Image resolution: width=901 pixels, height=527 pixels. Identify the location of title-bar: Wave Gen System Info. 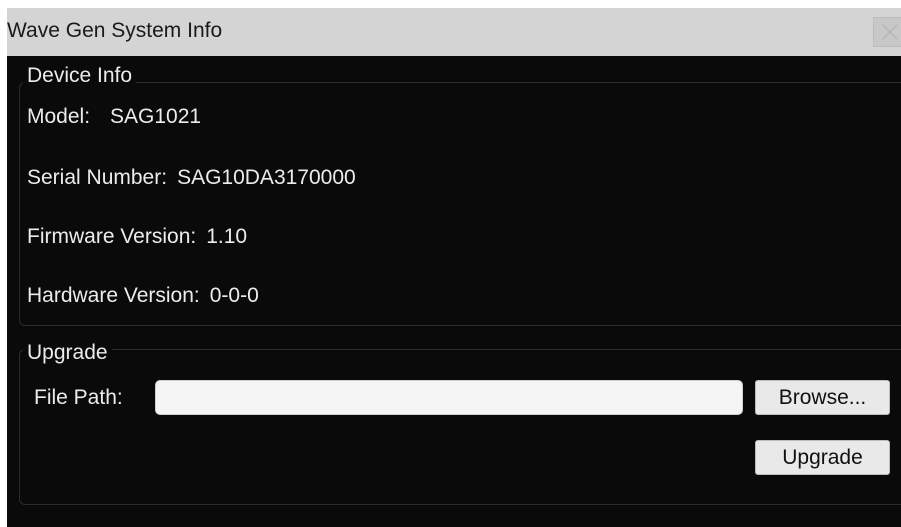
(454, 32).